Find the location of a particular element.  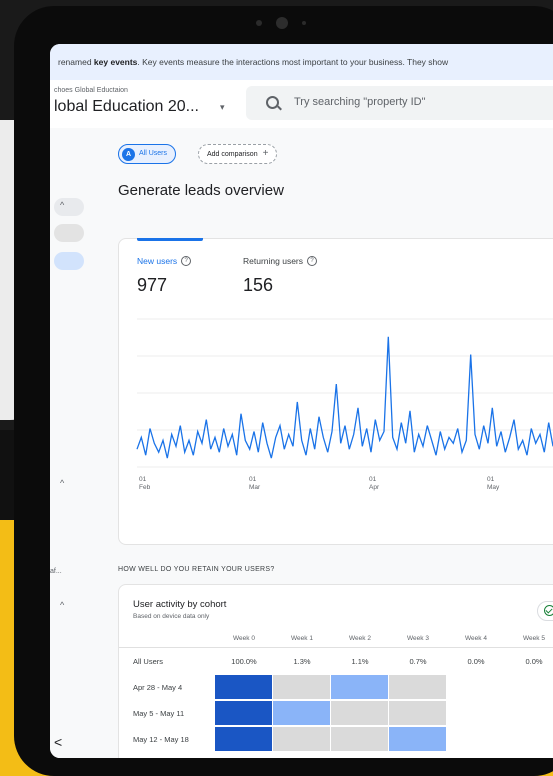

week-column-header: Week 5 is located at coordinates (534, 638).